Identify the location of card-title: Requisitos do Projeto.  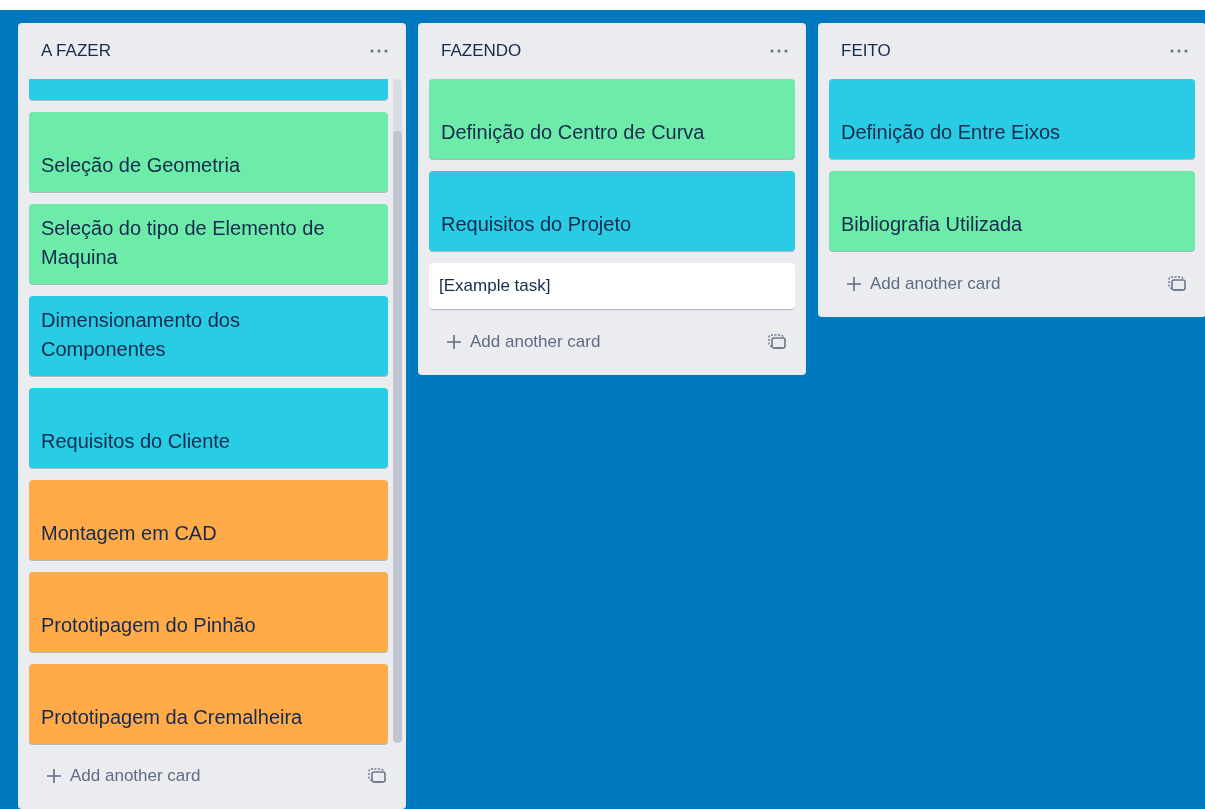
(537, 224).